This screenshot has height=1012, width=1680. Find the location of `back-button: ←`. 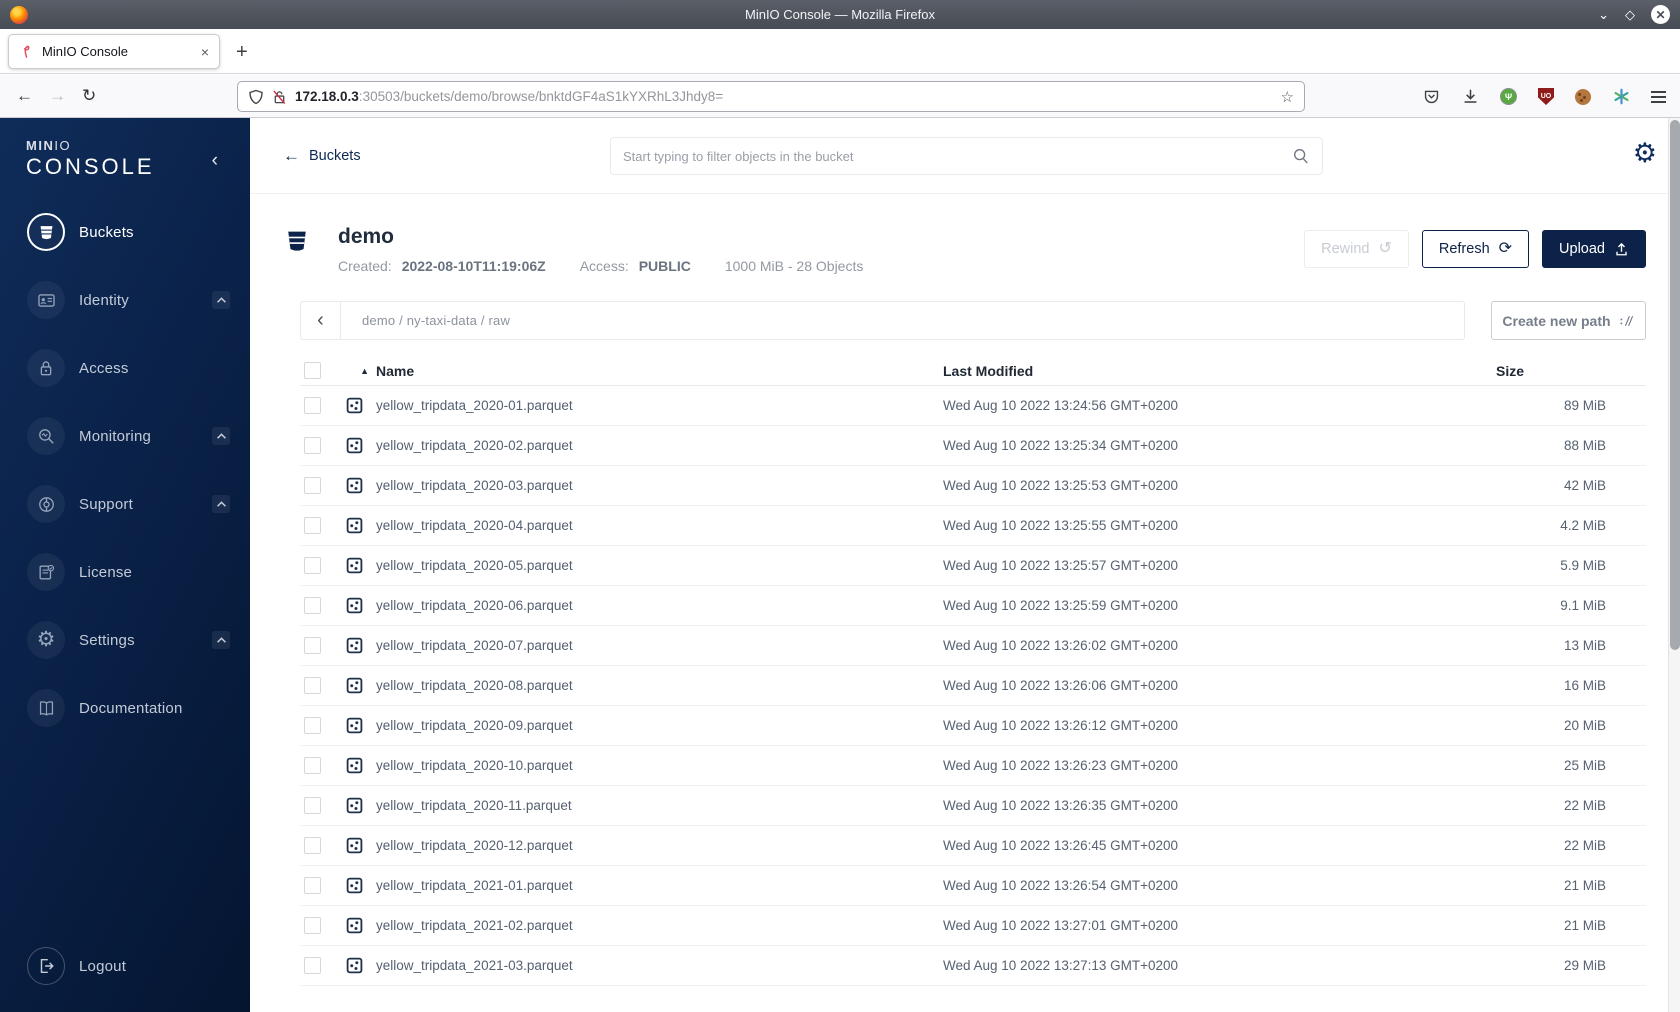

back-button: ← is located at coordinates (24, 96).